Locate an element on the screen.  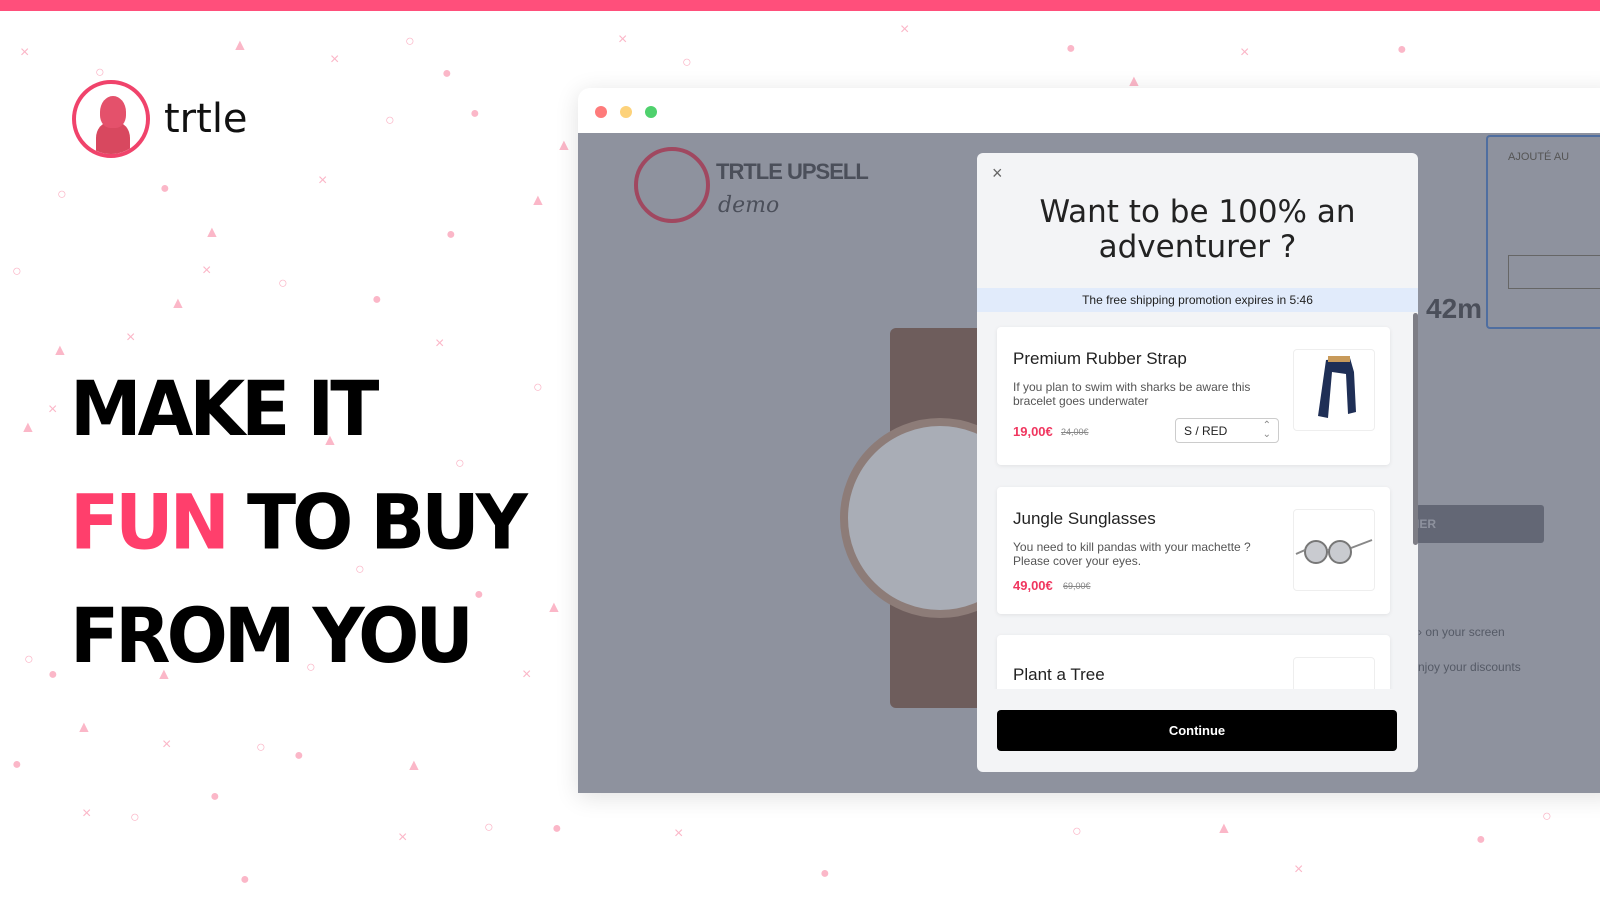
product-old-price: 24,00€ is located at coordinates (1075, 432).